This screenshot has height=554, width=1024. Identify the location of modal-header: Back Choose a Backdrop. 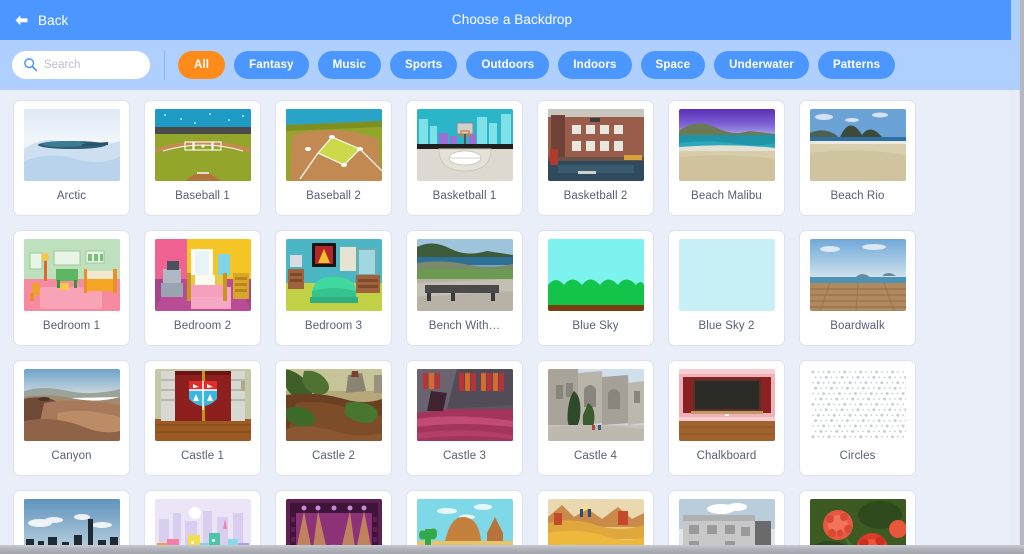
(512, 20).